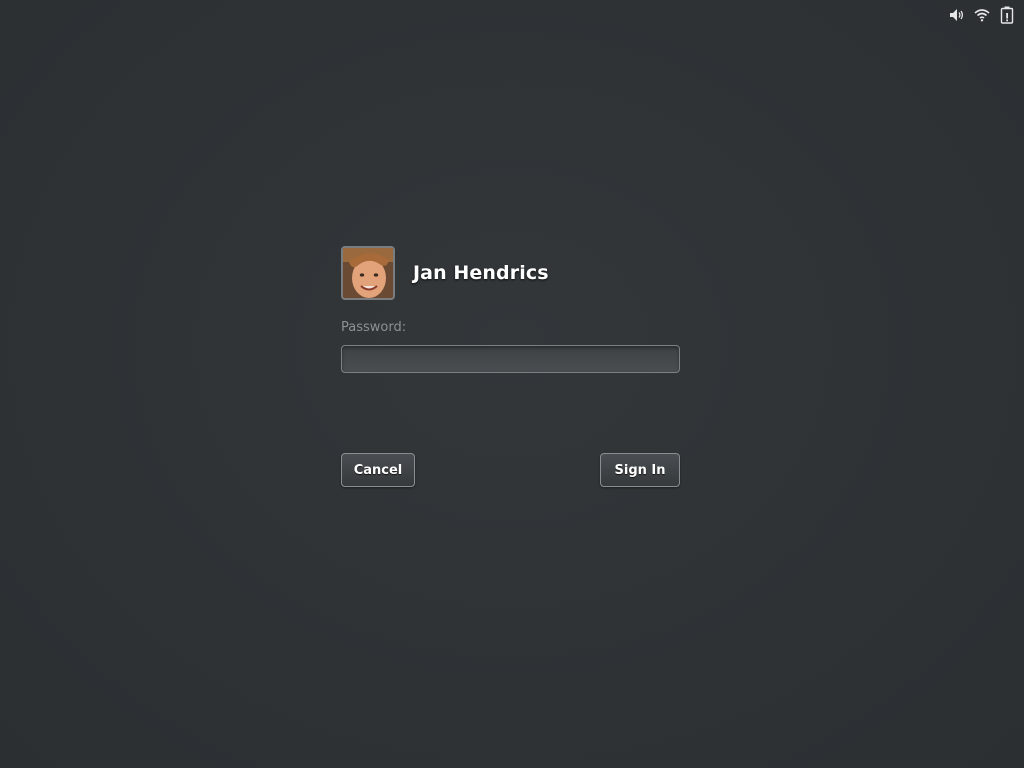 This screenshot has width=1024, height=768. I want to click on user-name: Jan Hendrics, so click(481, 273).